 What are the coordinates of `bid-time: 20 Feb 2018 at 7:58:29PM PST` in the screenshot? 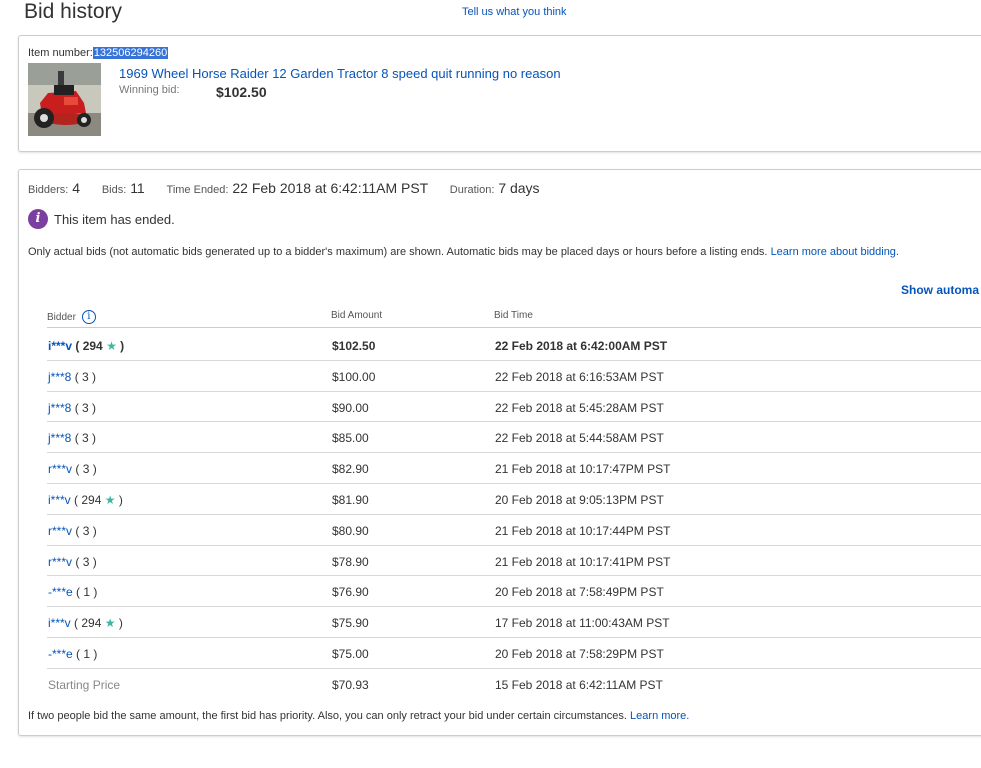 It's located at (579, 653).